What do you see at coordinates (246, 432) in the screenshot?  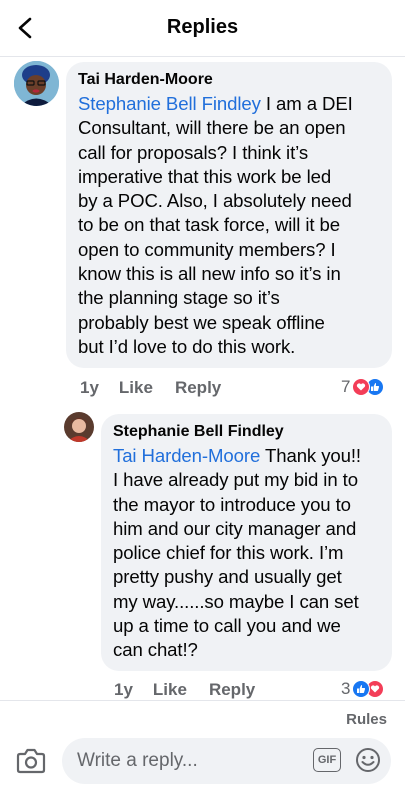 I see `reply-author: Stephanie Bell Findley` at bounding box center [246, 432].